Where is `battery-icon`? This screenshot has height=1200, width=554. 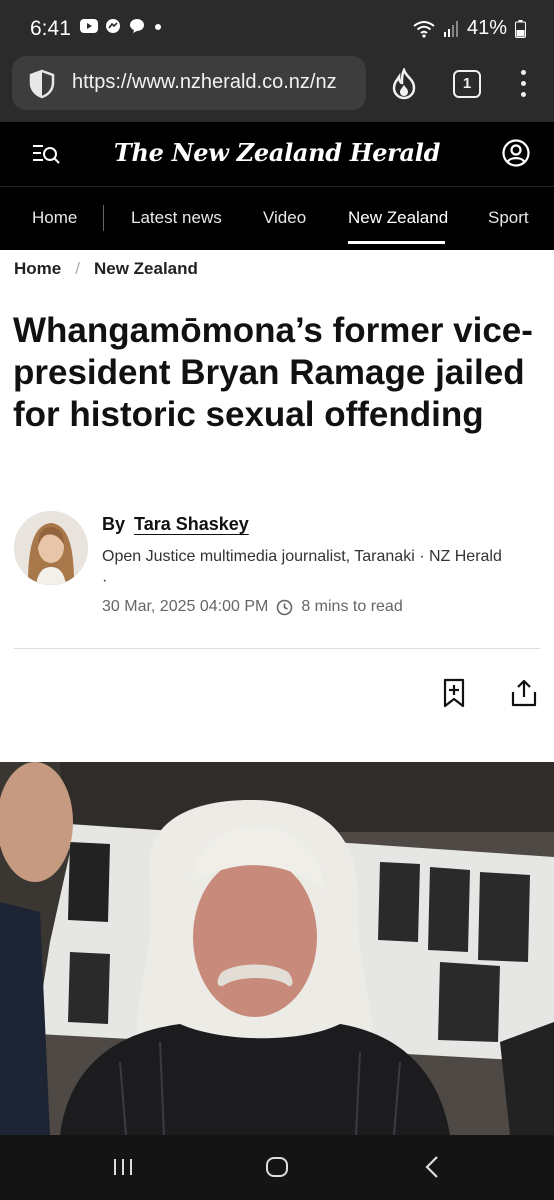 battery-icon is located at coordinates (520, 28).